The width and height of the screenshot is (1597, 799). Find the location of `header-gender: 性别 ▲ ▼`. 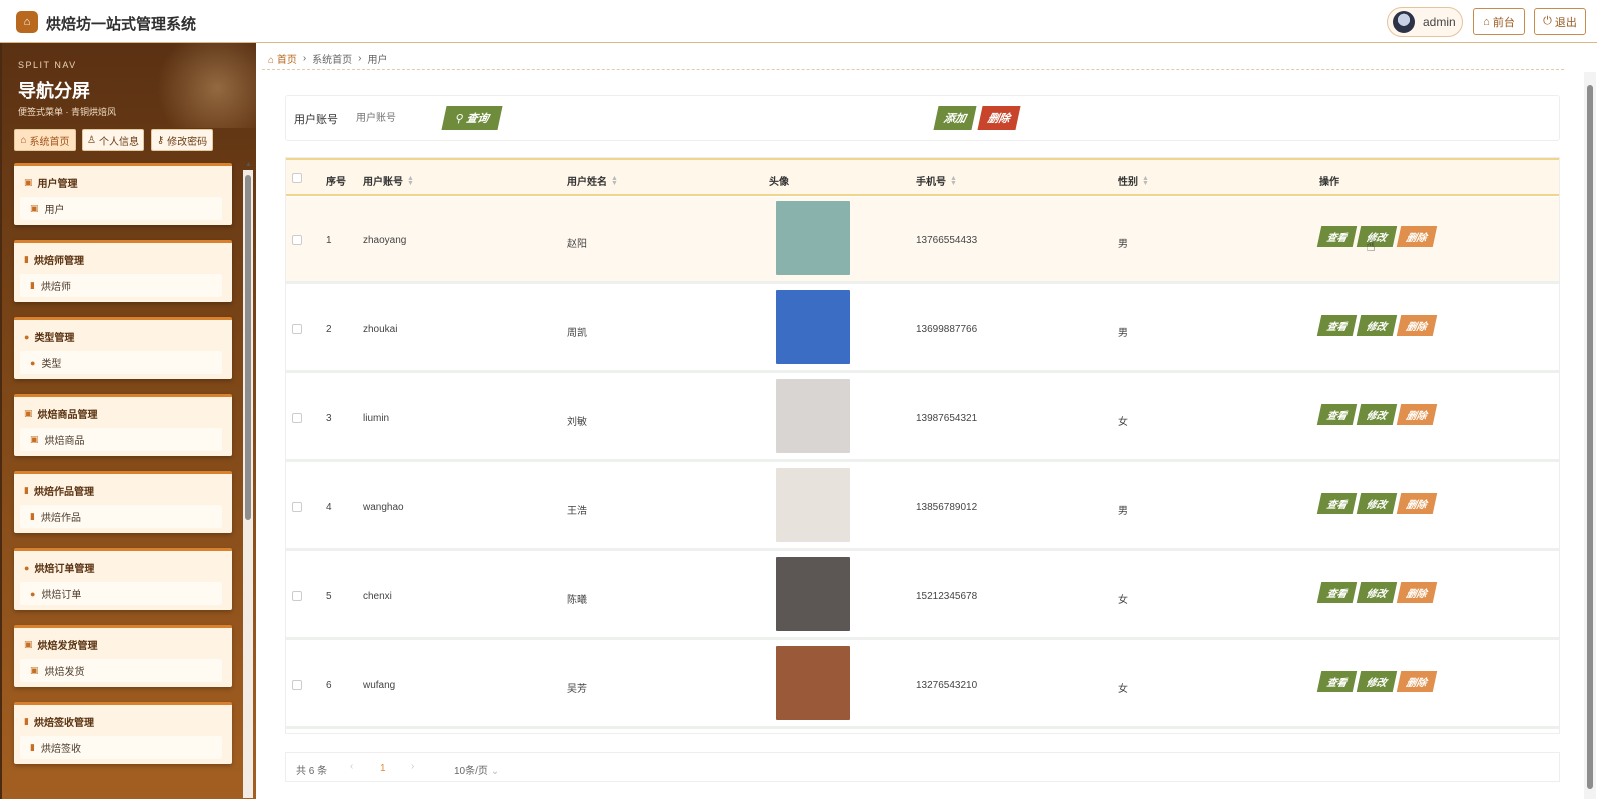

header-gender: 性别 ▲ ▼ is located at coordinates (1133, 181).